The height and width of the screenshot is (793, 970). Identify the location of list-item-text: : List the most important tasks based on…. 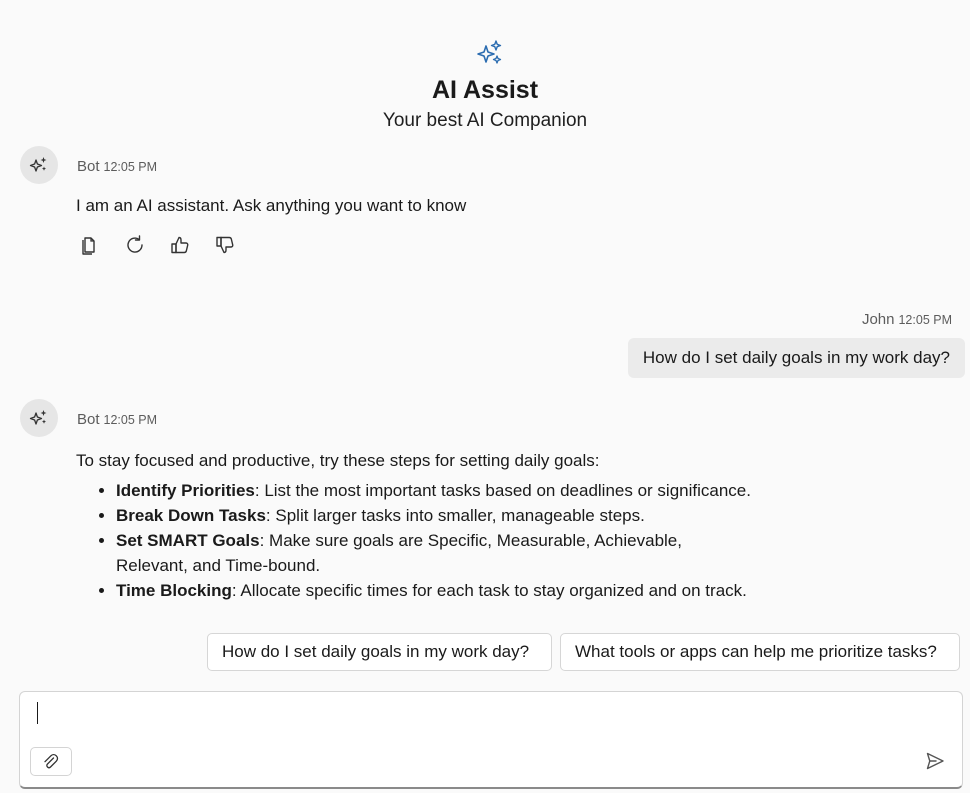
(502, 490).